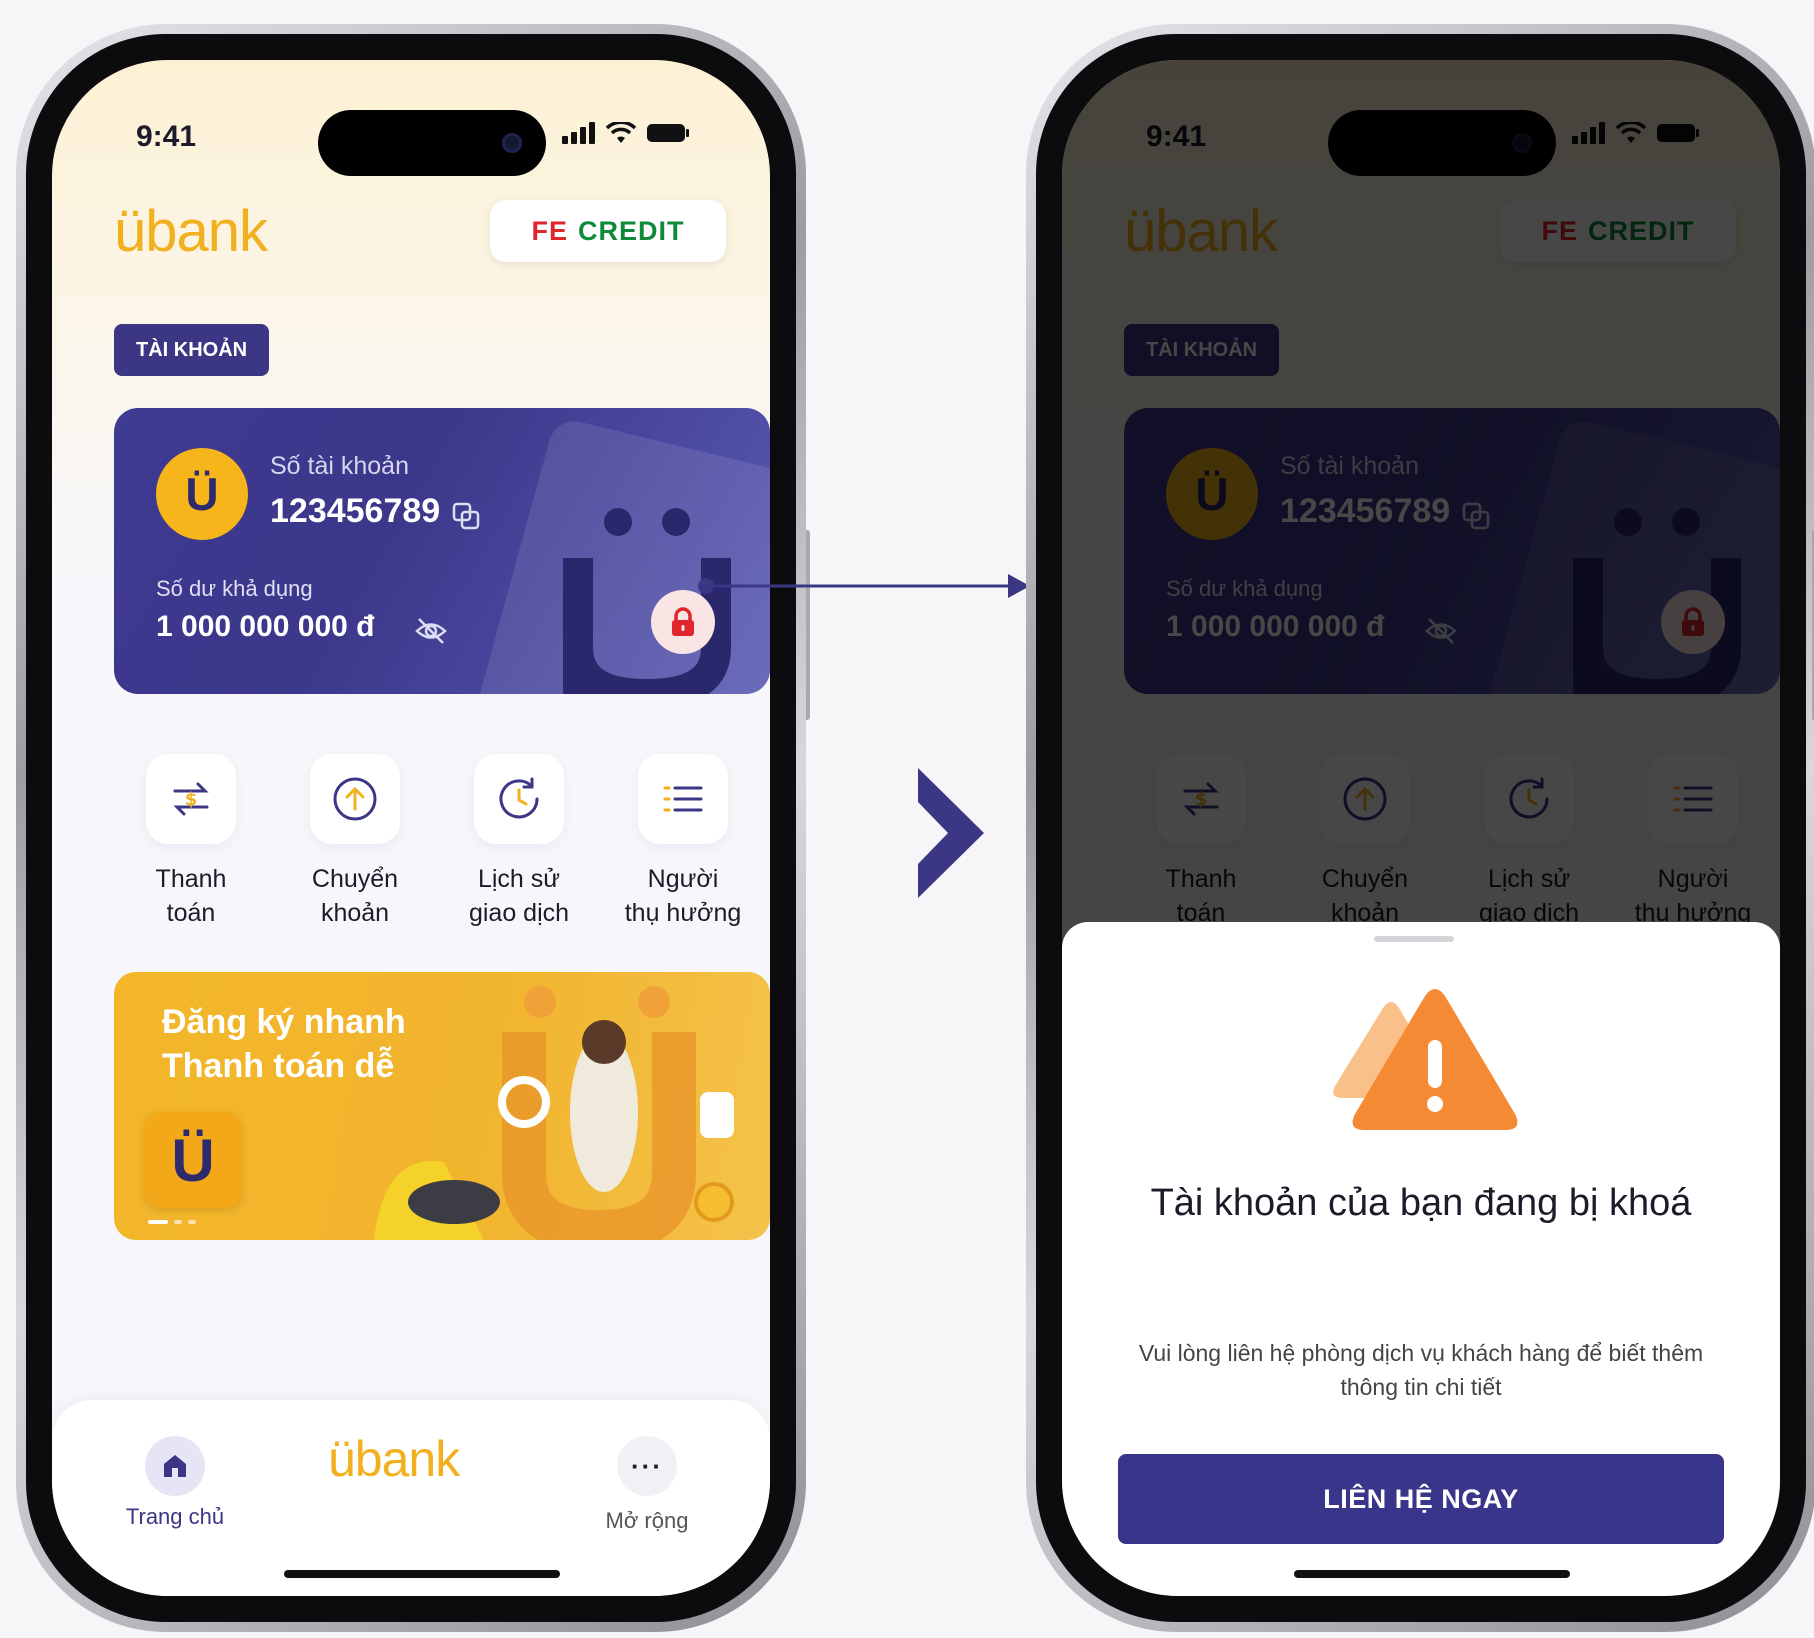  Describe the element at coordinates (683, 799) in the screenshot. I see `list-icon` at that location.